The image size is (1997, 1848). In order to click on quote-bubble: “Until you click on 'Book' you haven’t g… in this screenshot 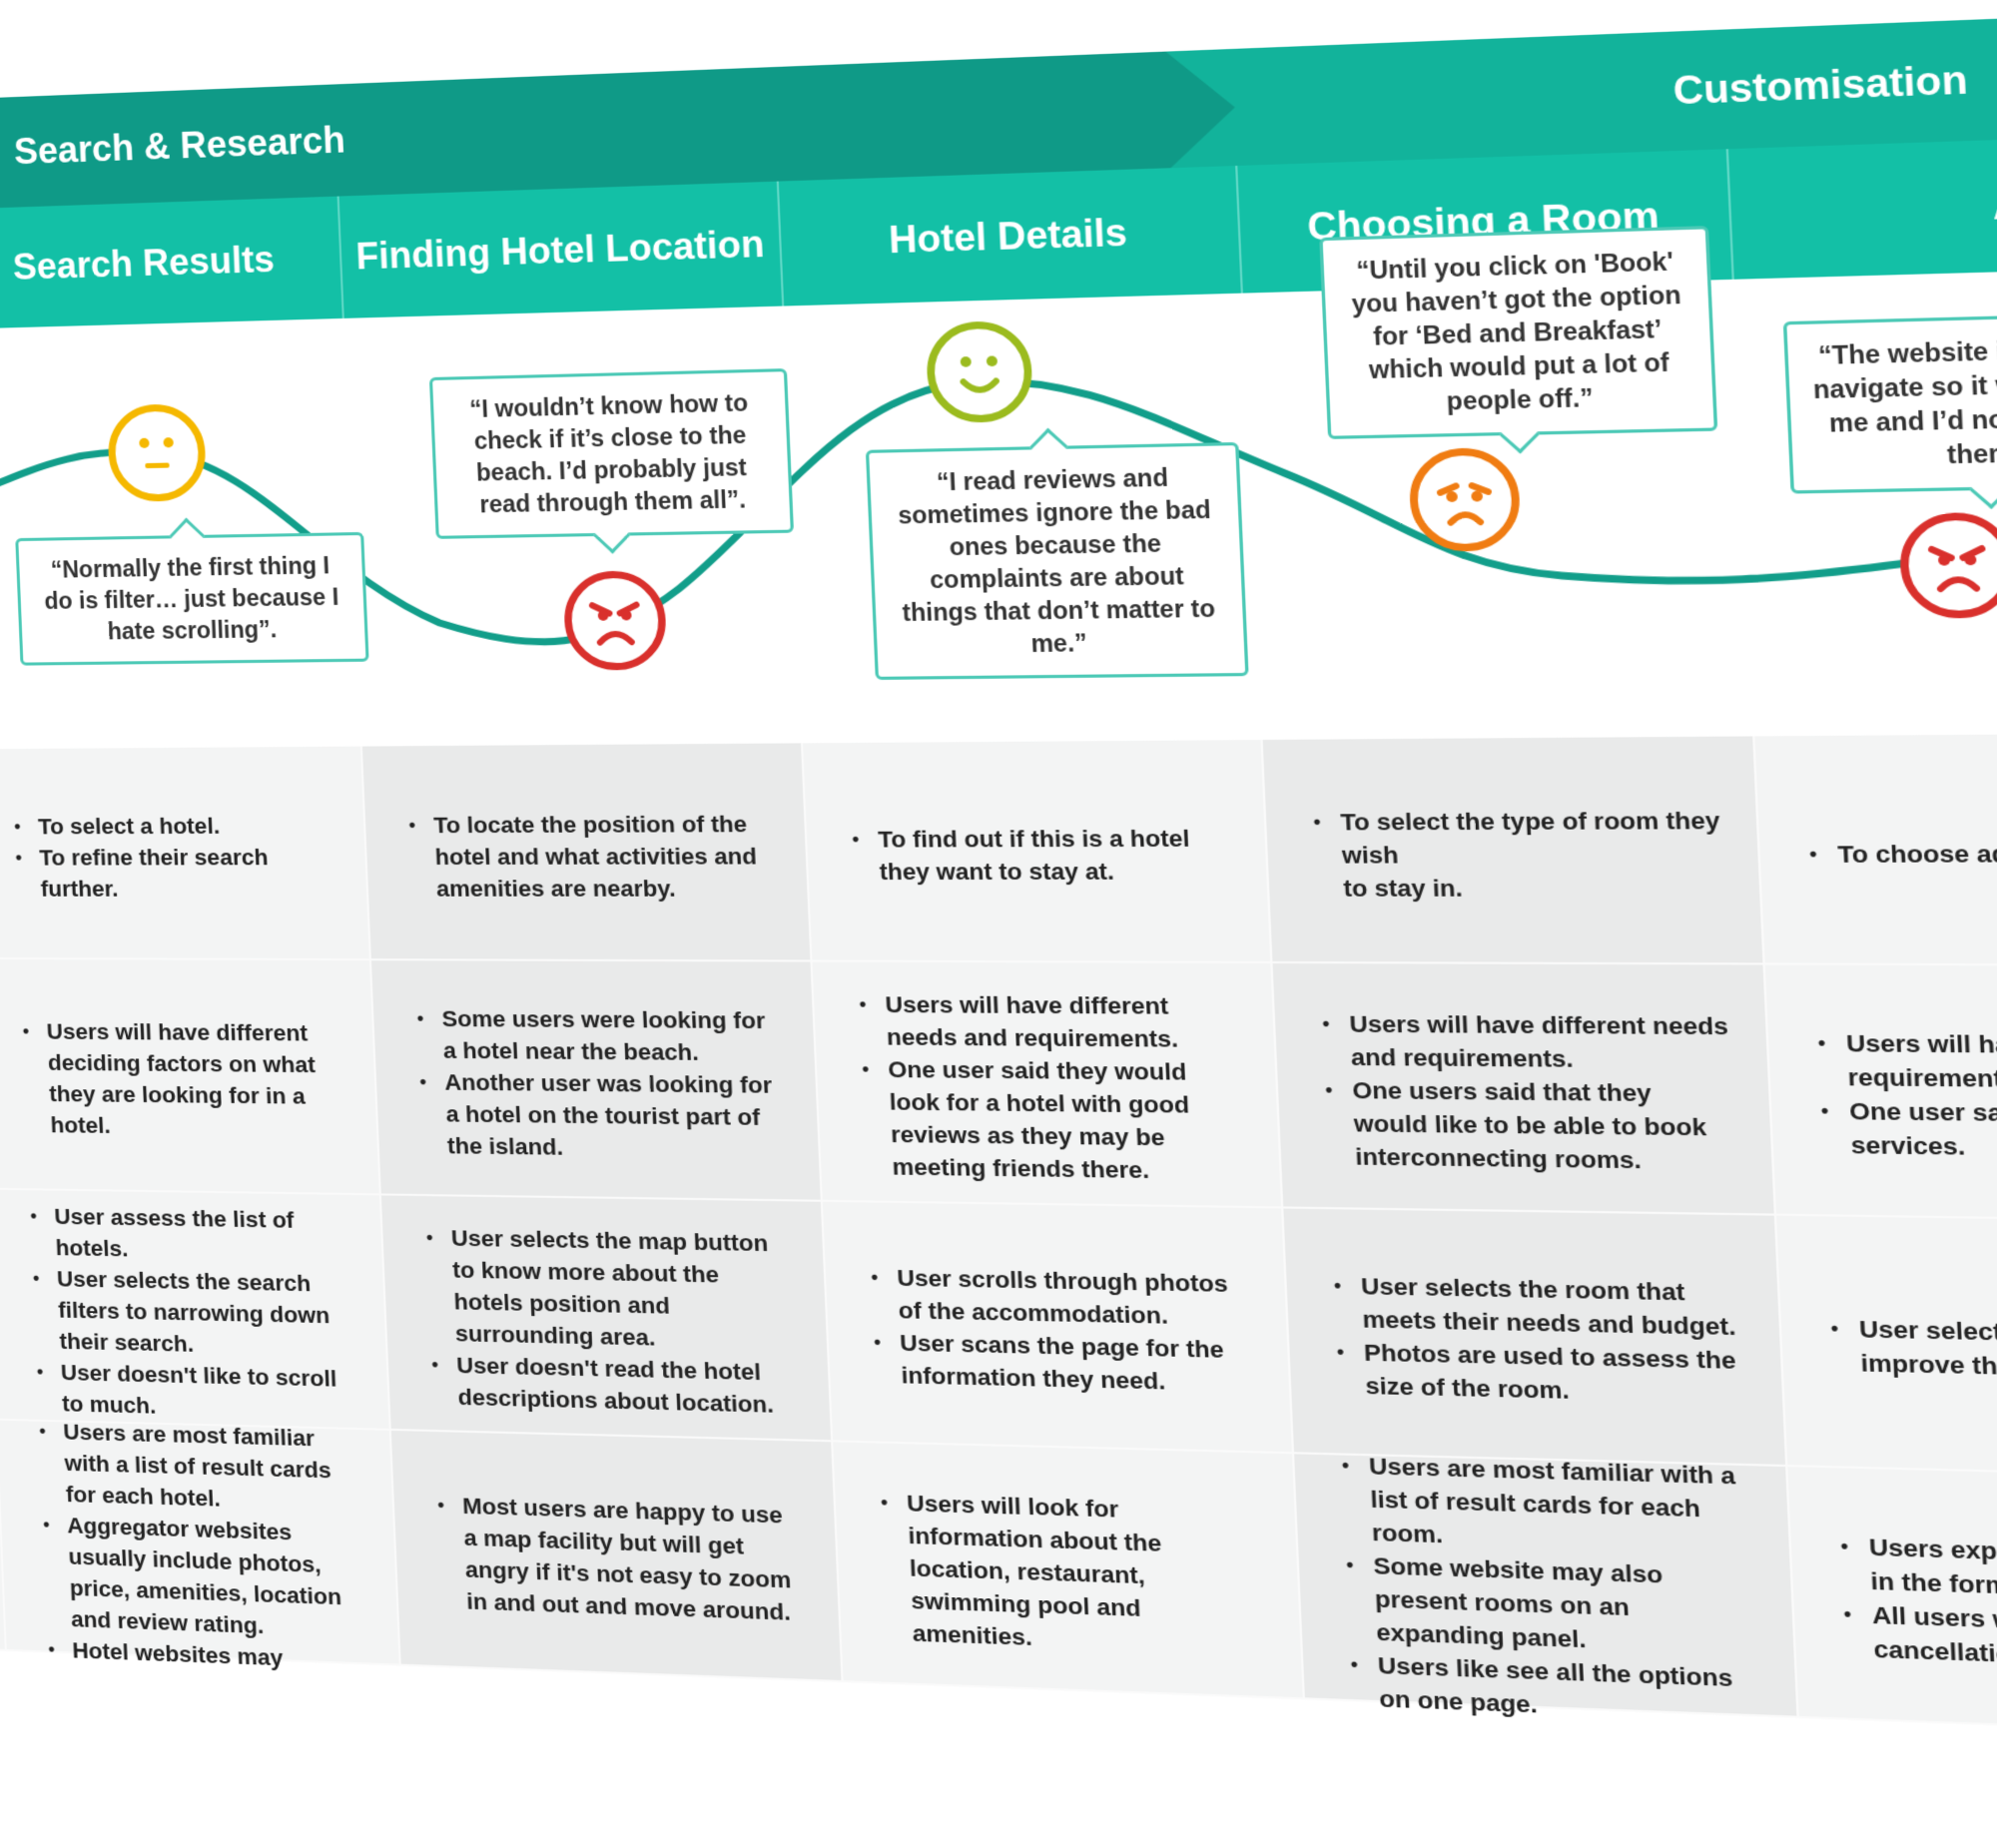, I will do `click(1518, 332)`.